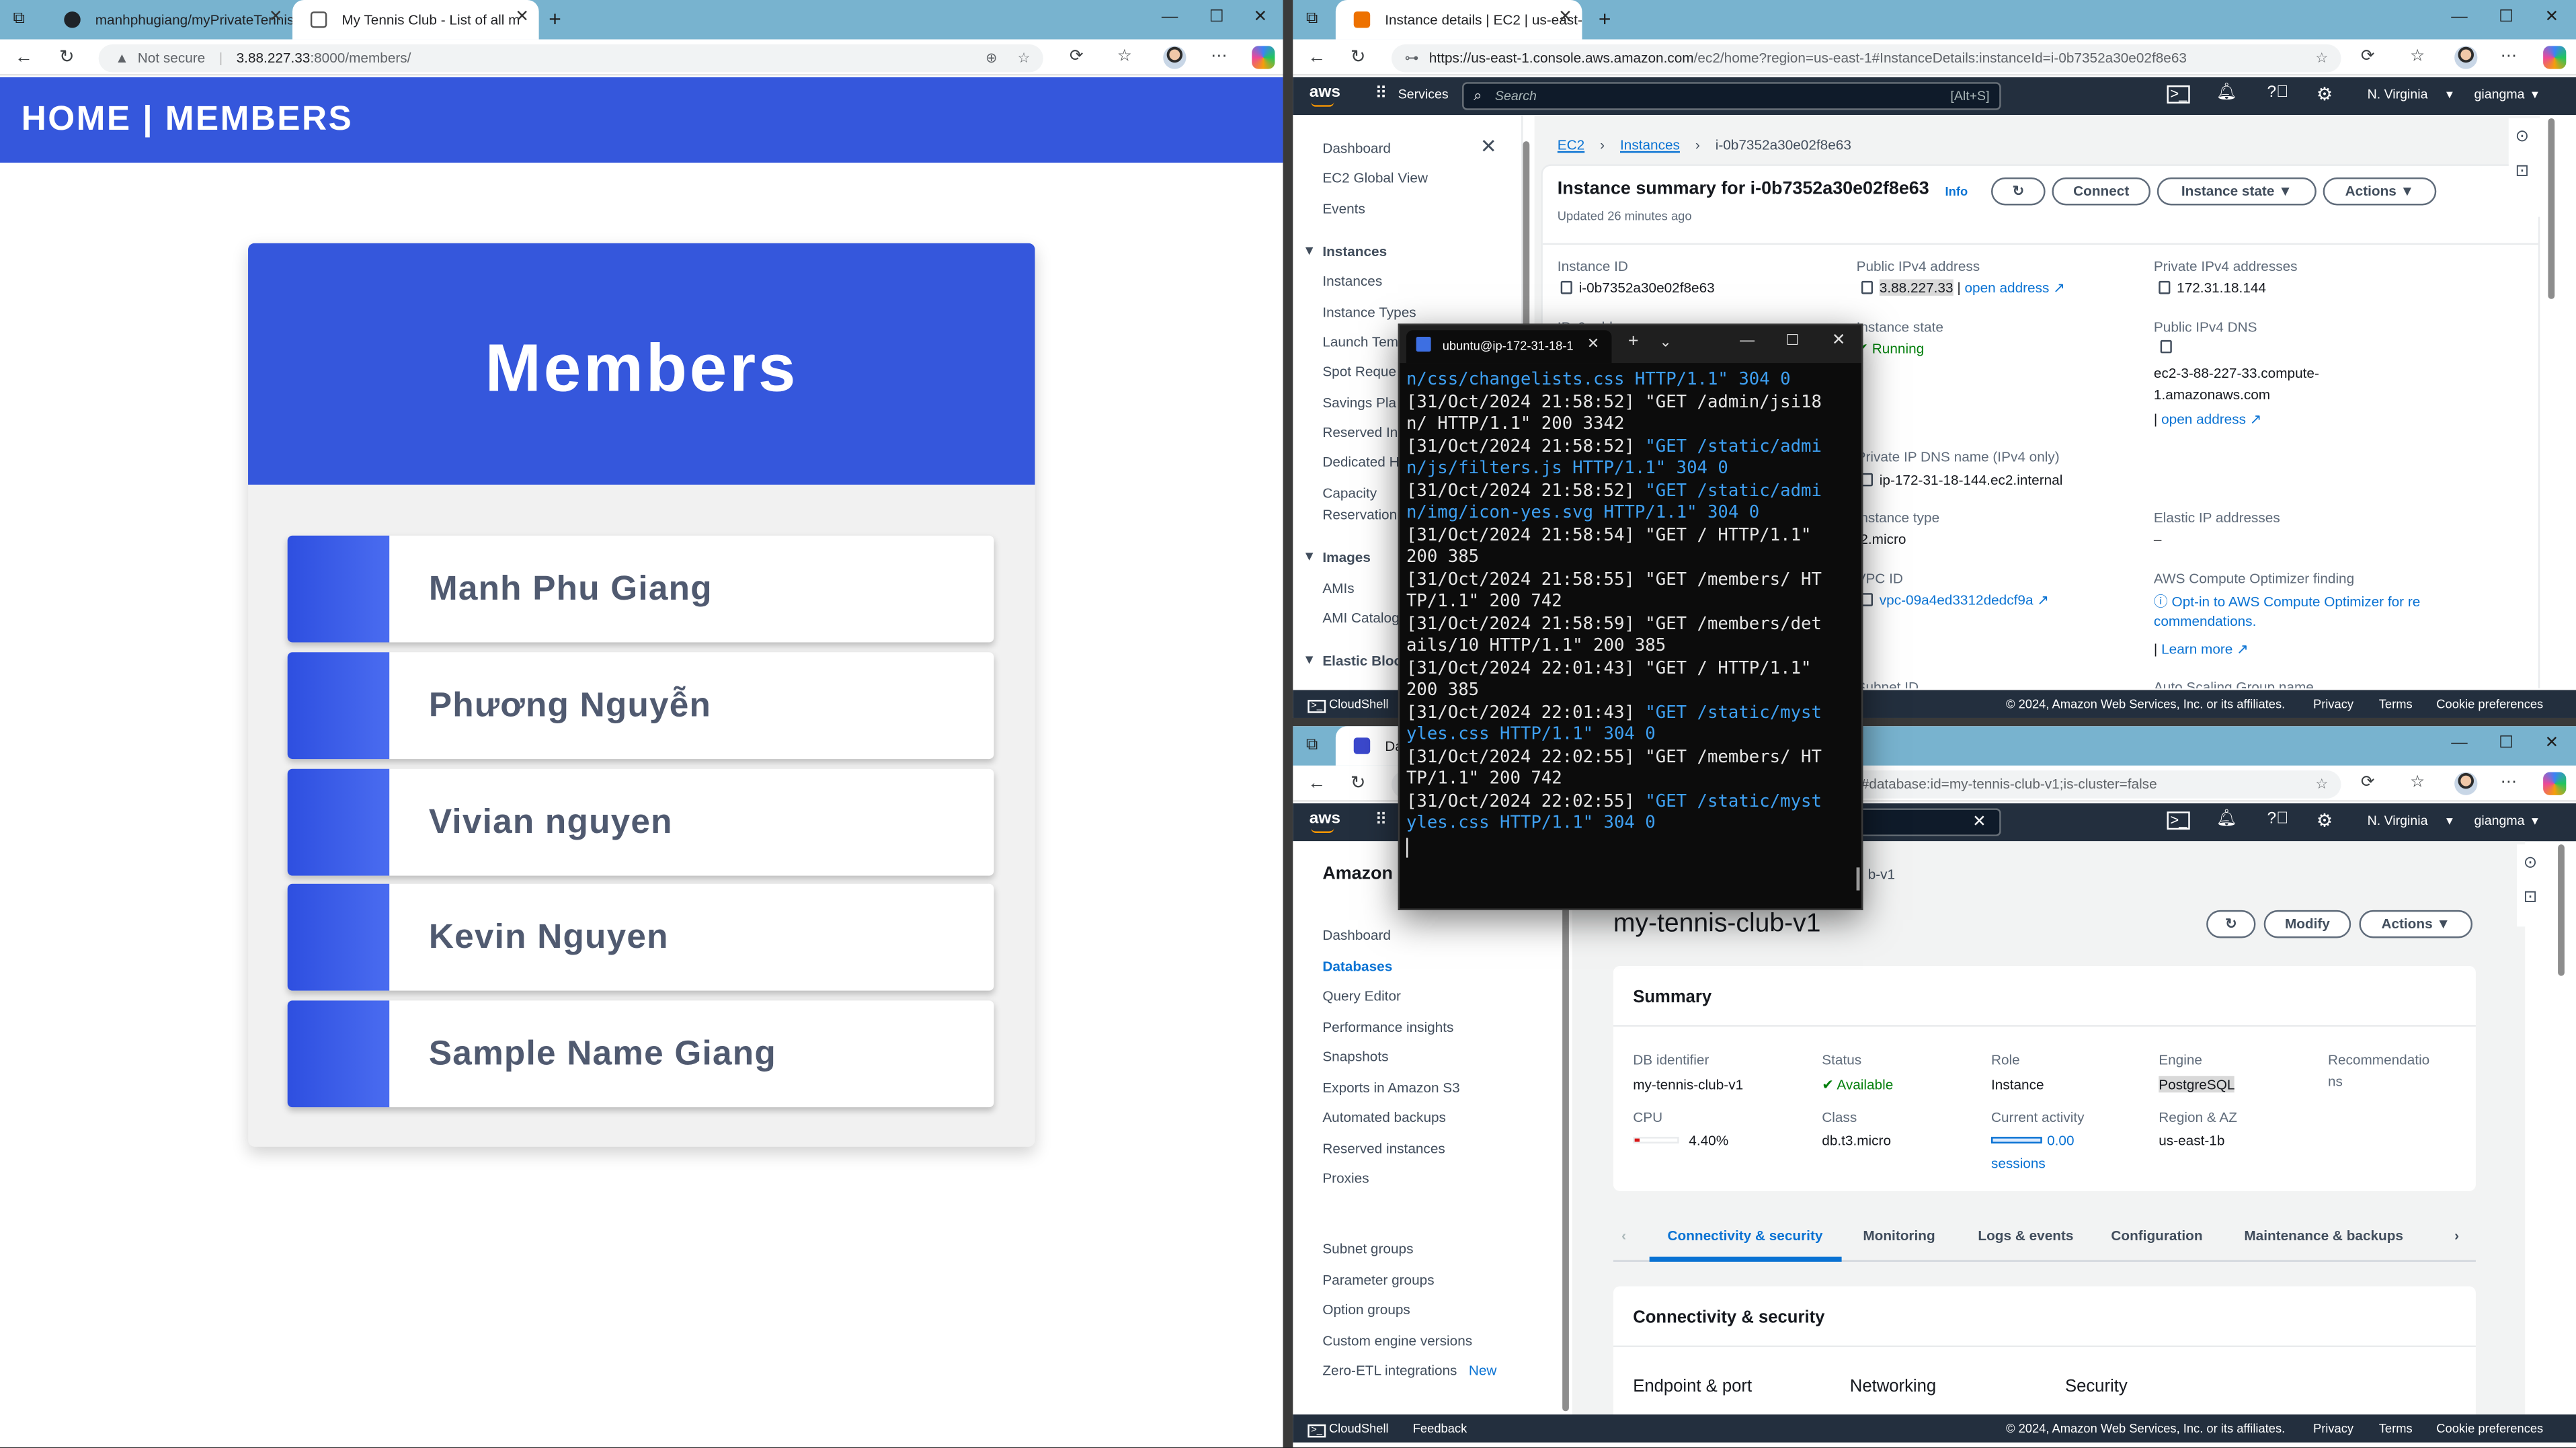  What do you see at coordinates (2060, 1140) in the screenshot?
I see `activity-link: 0.00` at bounding box center [2060, 1140].